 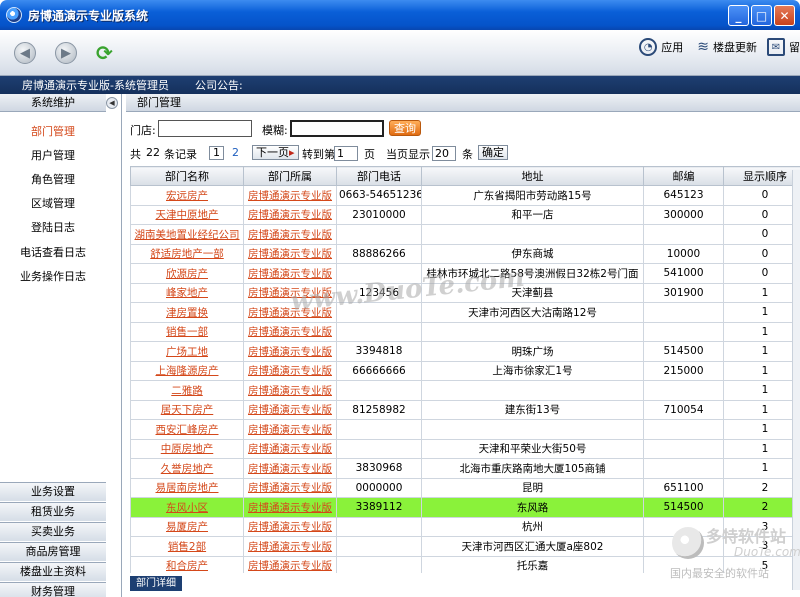 I want to click on maximize-button: □, so click(x=761, y=15).